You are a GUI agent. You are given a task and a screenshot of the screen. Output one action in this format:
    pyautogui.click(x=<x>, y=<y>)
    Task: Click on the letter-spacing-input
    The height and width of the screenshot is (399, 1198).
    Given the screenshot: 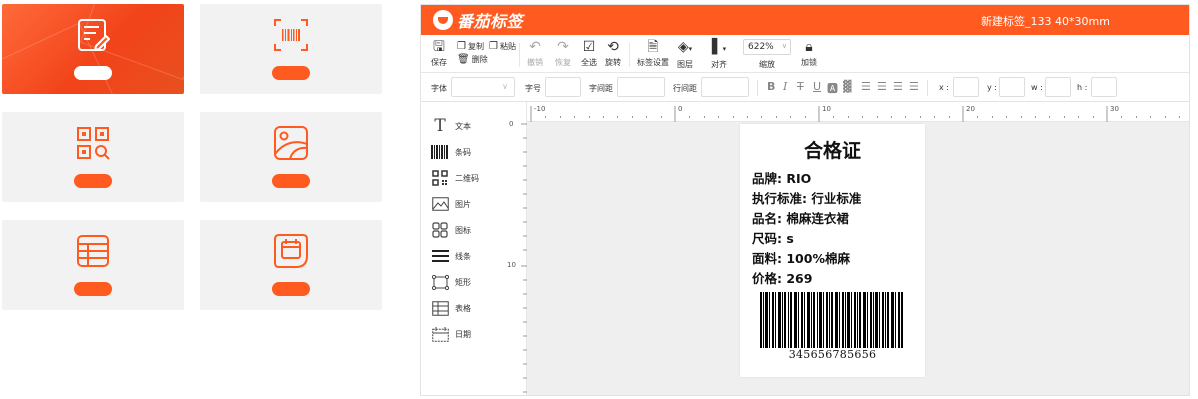 What is the action you would take?
    pyautogui.click(x=641, y=87)
    